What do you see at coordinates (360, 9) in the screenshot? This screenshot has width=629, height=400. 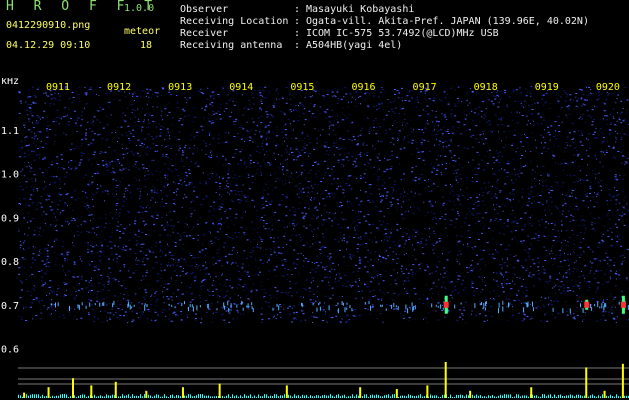 I see `observer-value: Masayuki Kobayashi` at bounding box center [360, 9].